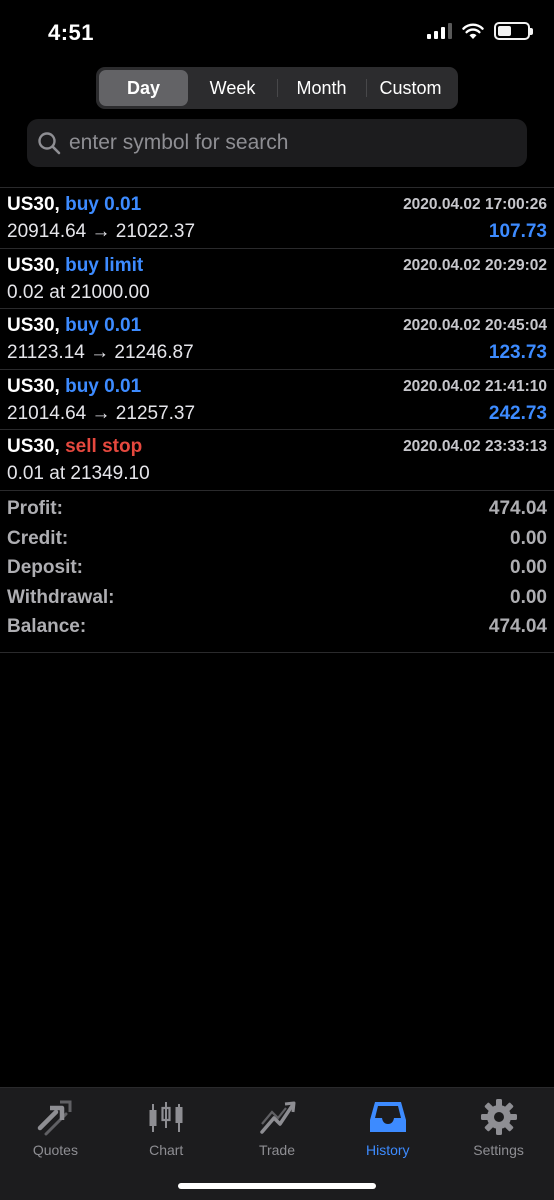  I want to click on period-segmented-control: Day Week Month Custom, so click(277, 88).